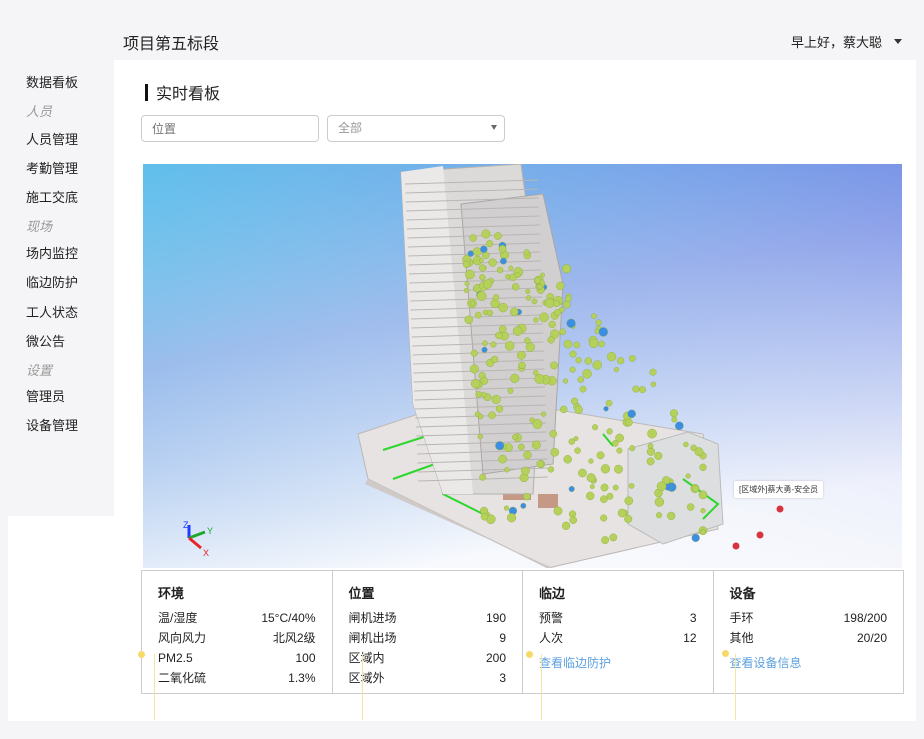  I want to click on sidebar-item-attendance: 考勤管理, so click(52, 167).